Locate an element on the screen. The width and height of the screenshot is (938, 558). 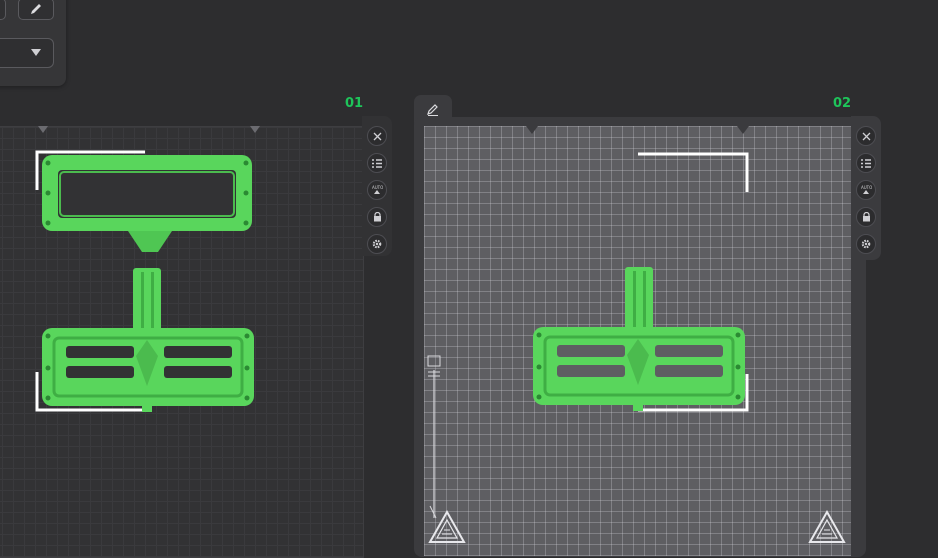
plate-02-label: 02 is located at coordinates (842, 103).